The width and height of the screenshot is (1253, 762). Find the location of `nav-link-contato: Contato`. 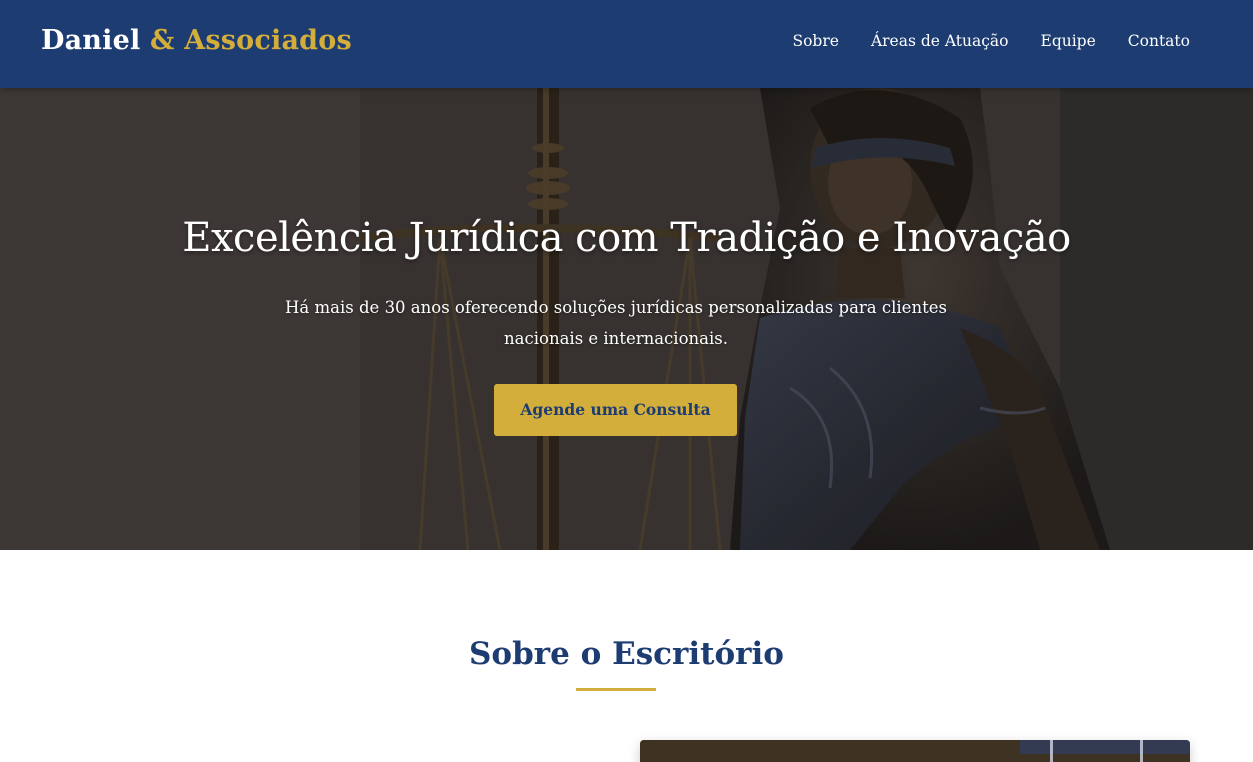

nav-link-contato: Contato is located at coordinates (1159, 41).